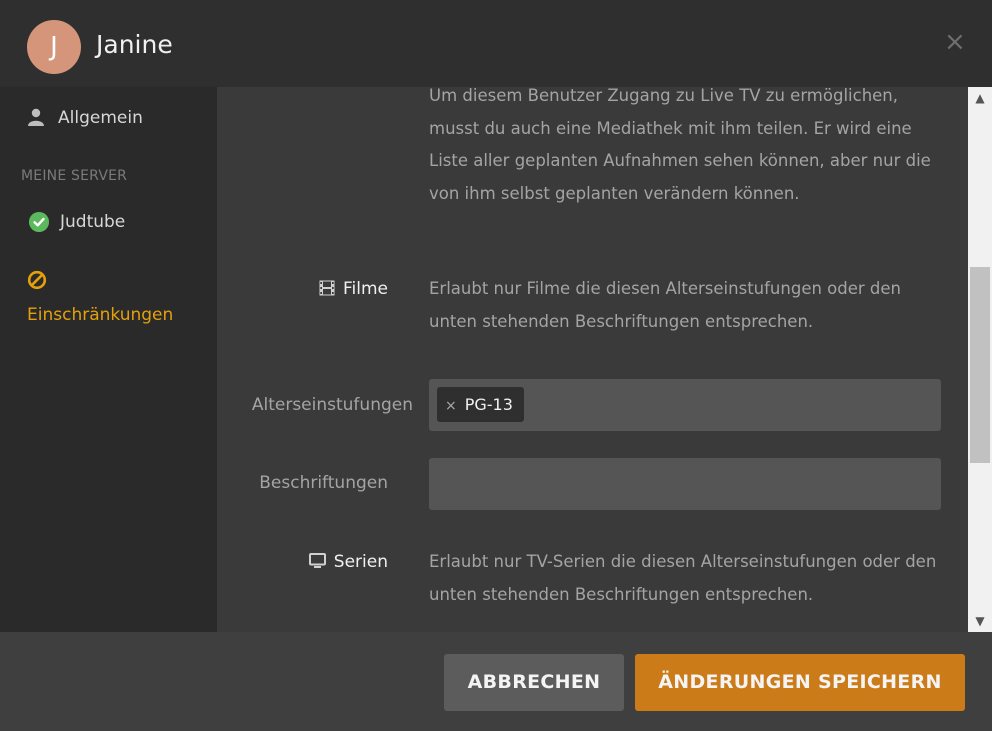 The height and width of the screenshot is (731, 992). What do you see at coordinates (488, 404) in the screenshot?
I see `rating-tag-text: PG-13` at bounding box center [488, 404].